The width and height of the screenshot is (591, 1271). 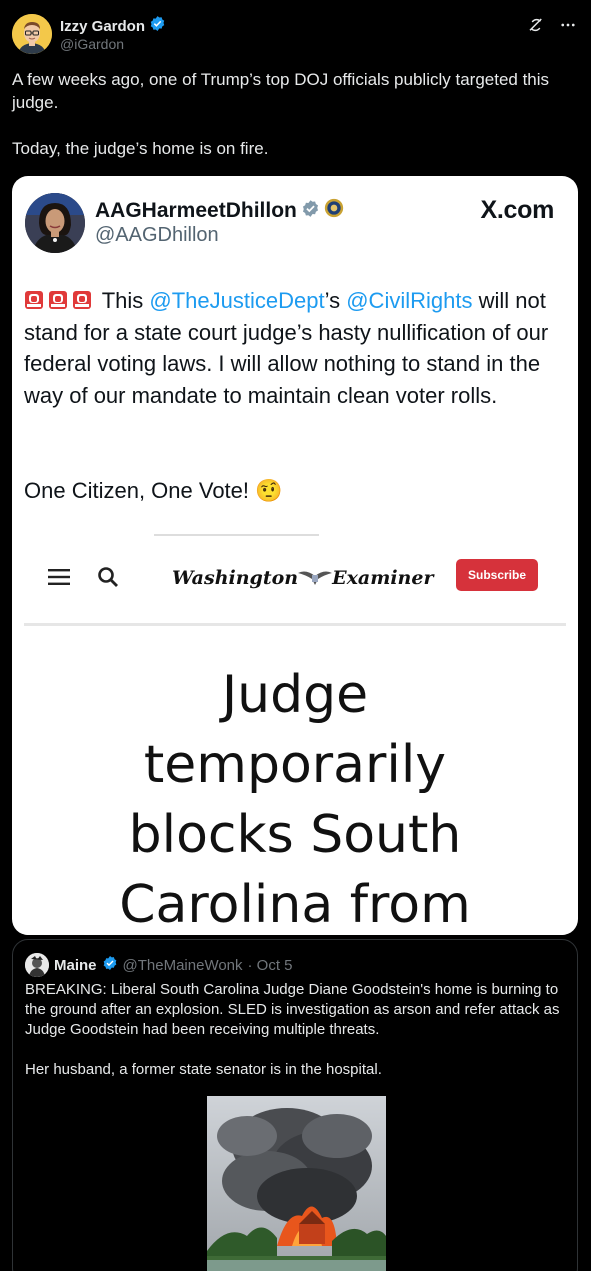 I want to click on author-handle: @iGardon, so click(x=92, y=44).